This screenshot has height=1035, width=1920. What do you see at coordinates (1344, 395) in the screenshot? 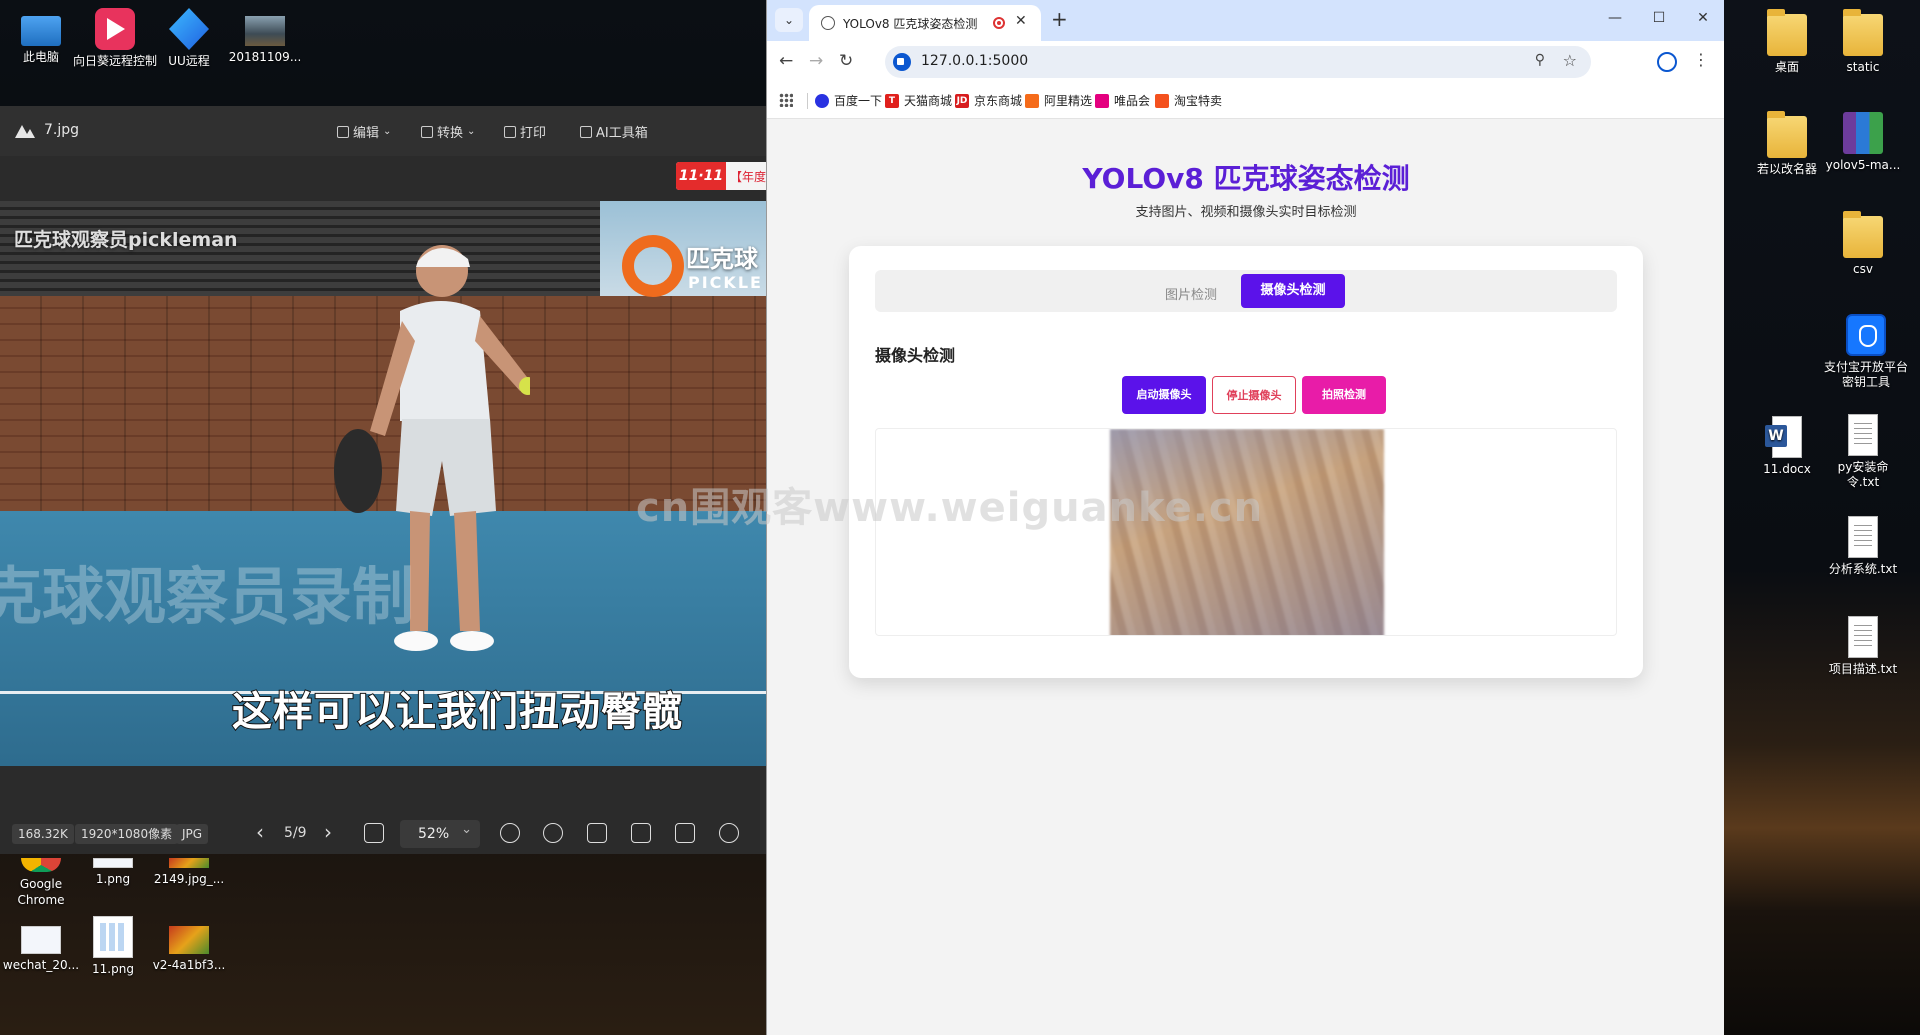
I see `capture-detect-button: 拍照检测` at bounding box center [1344, 395].